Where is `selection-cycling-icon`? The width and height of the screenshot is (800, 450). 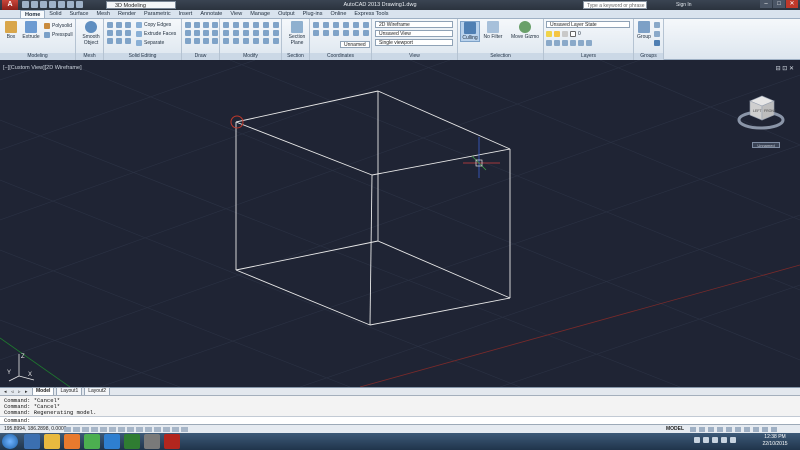
selection-cycling-icon is located at coordinates (184, 429).